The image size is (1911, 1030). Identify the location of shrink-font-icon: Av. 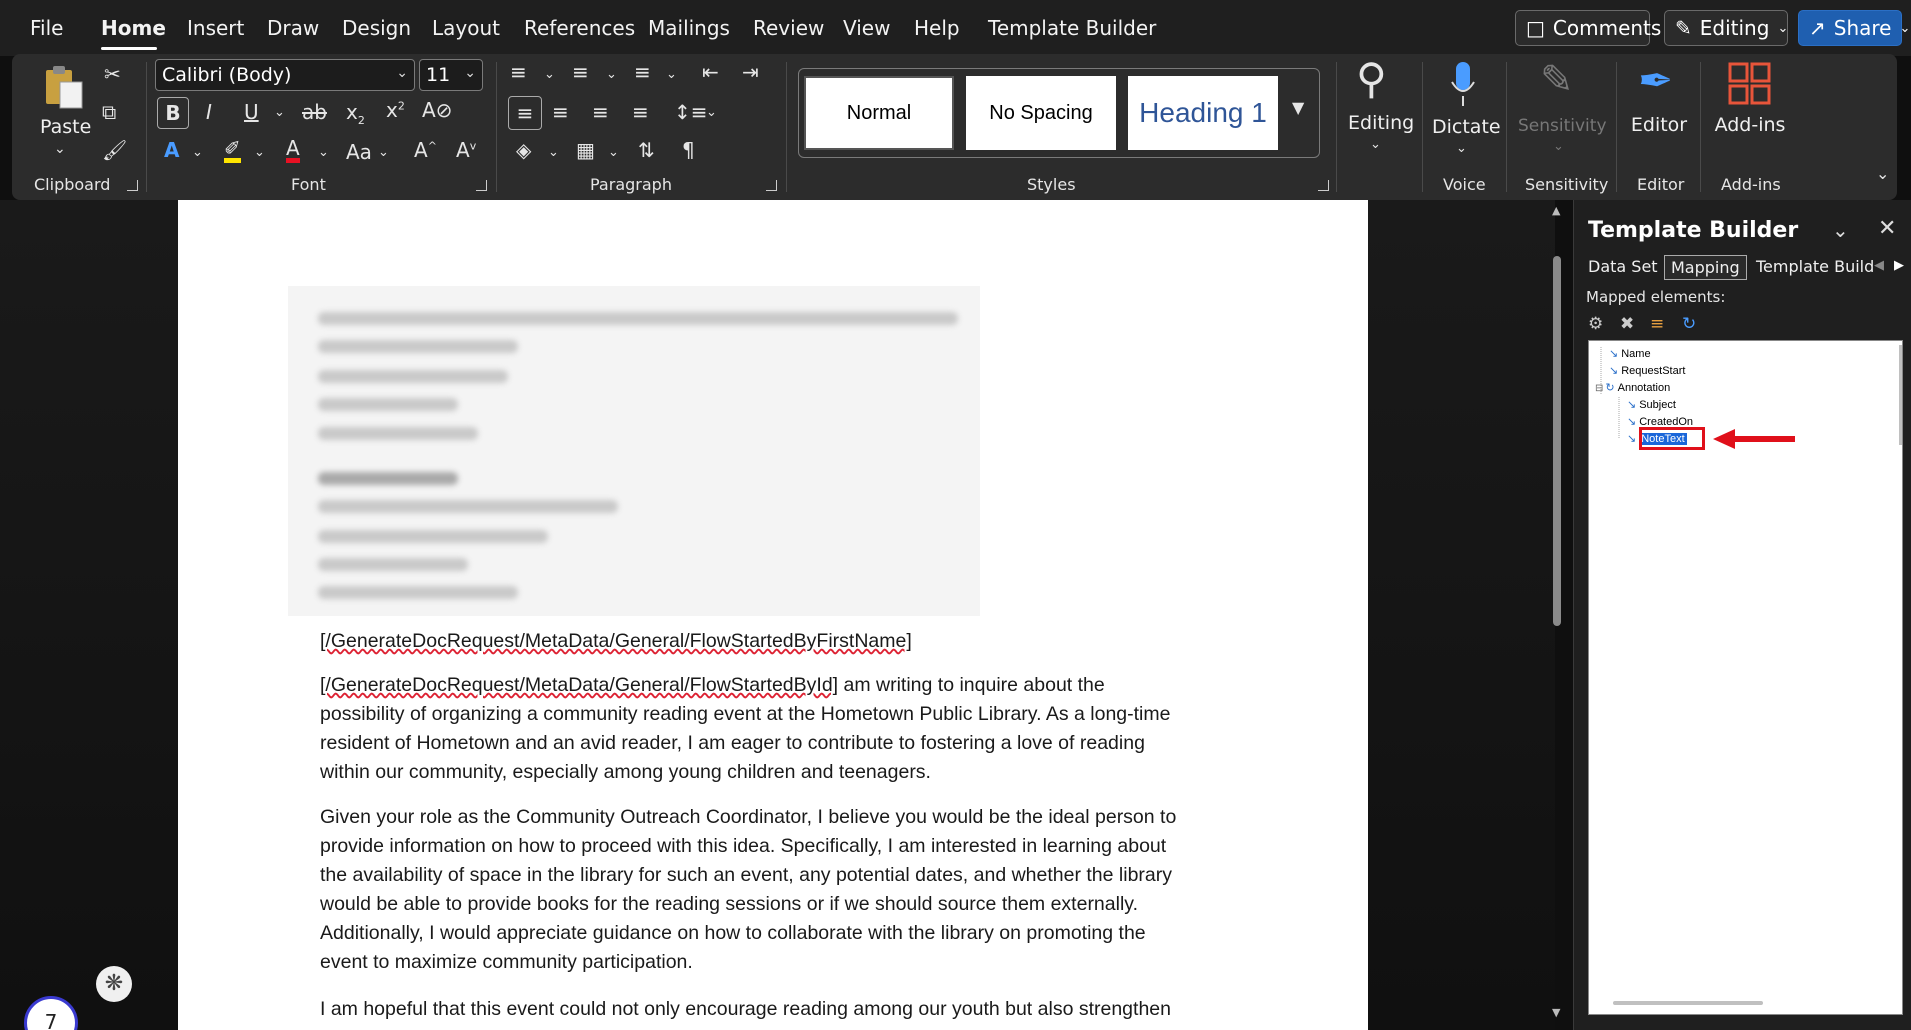
(466, 150).